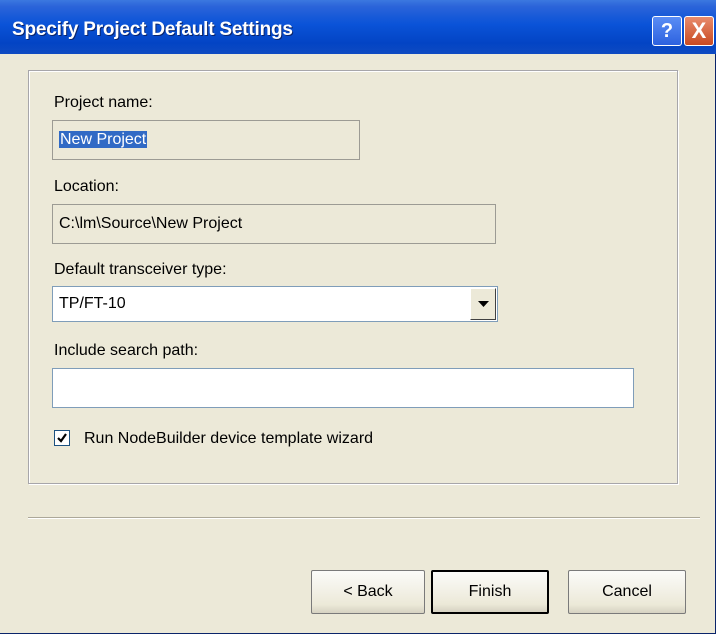 Image resolution: width=716 pixels, height=634 pixels. What do you see at coordinates (358, 27) in the screenshot?
I see `title-bar: Specify Project Default Settings ? X` at bounding box center [358, 27].